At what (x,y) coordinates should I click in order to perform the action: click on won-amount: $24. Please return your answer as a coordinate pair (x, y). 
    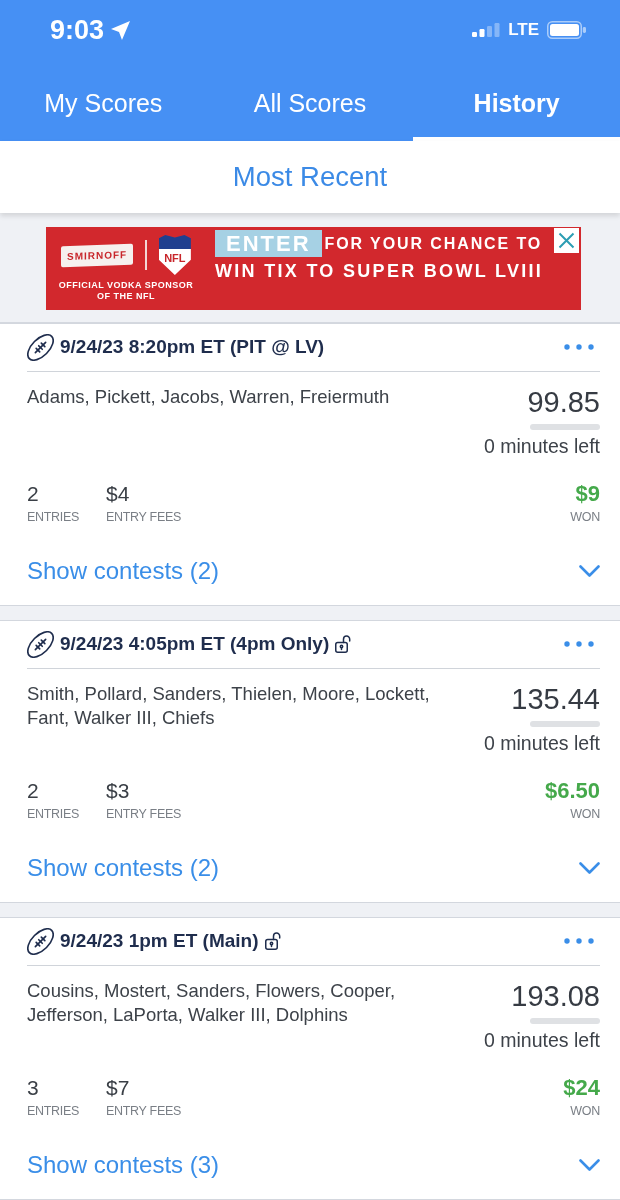
    Looking at the image, I should click on (581, 1088).